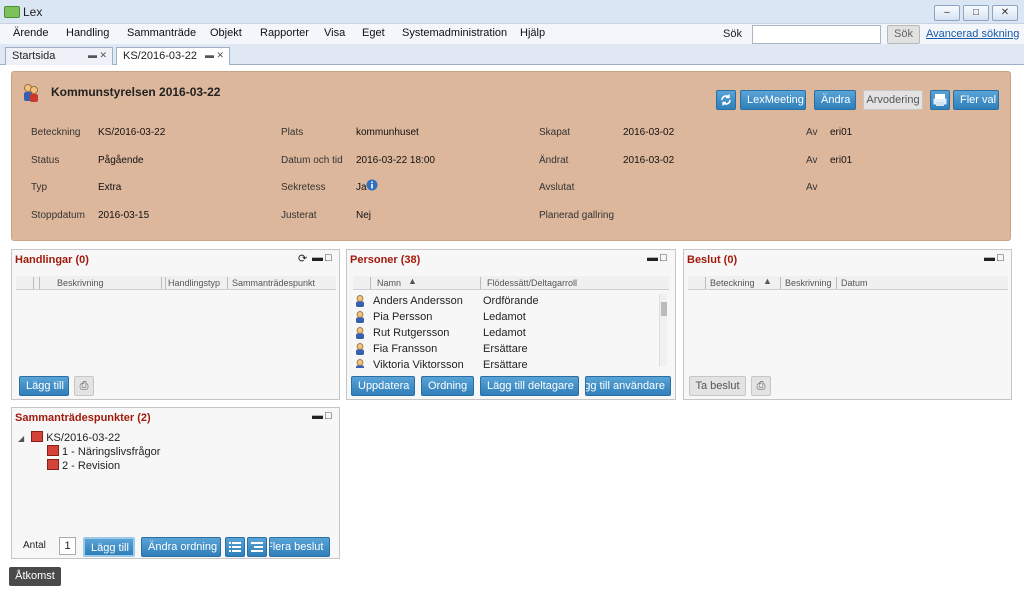  Describe the element at coordinates (111, 452) in the screenshot. I see `tree-item-label: 1 - Näringslivsfrågor` at that location.